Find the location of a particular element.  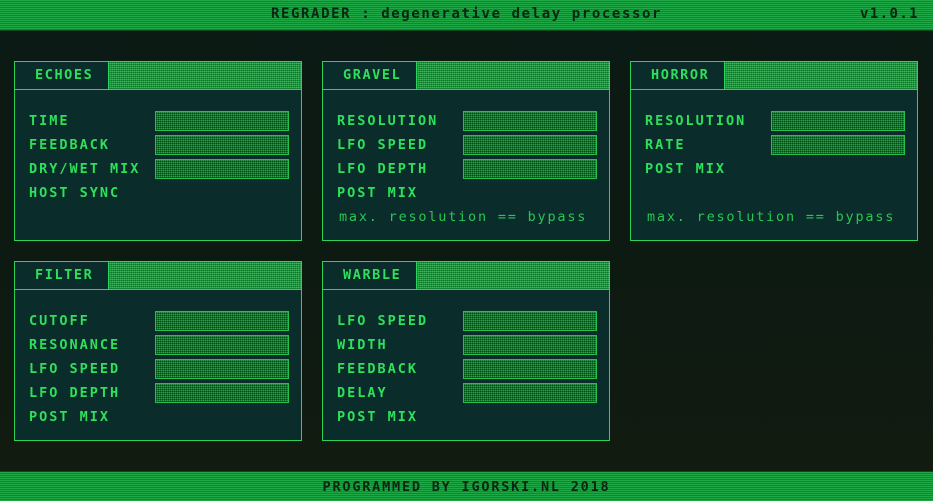

cutoff-slider is located at coordinates (222, 321).